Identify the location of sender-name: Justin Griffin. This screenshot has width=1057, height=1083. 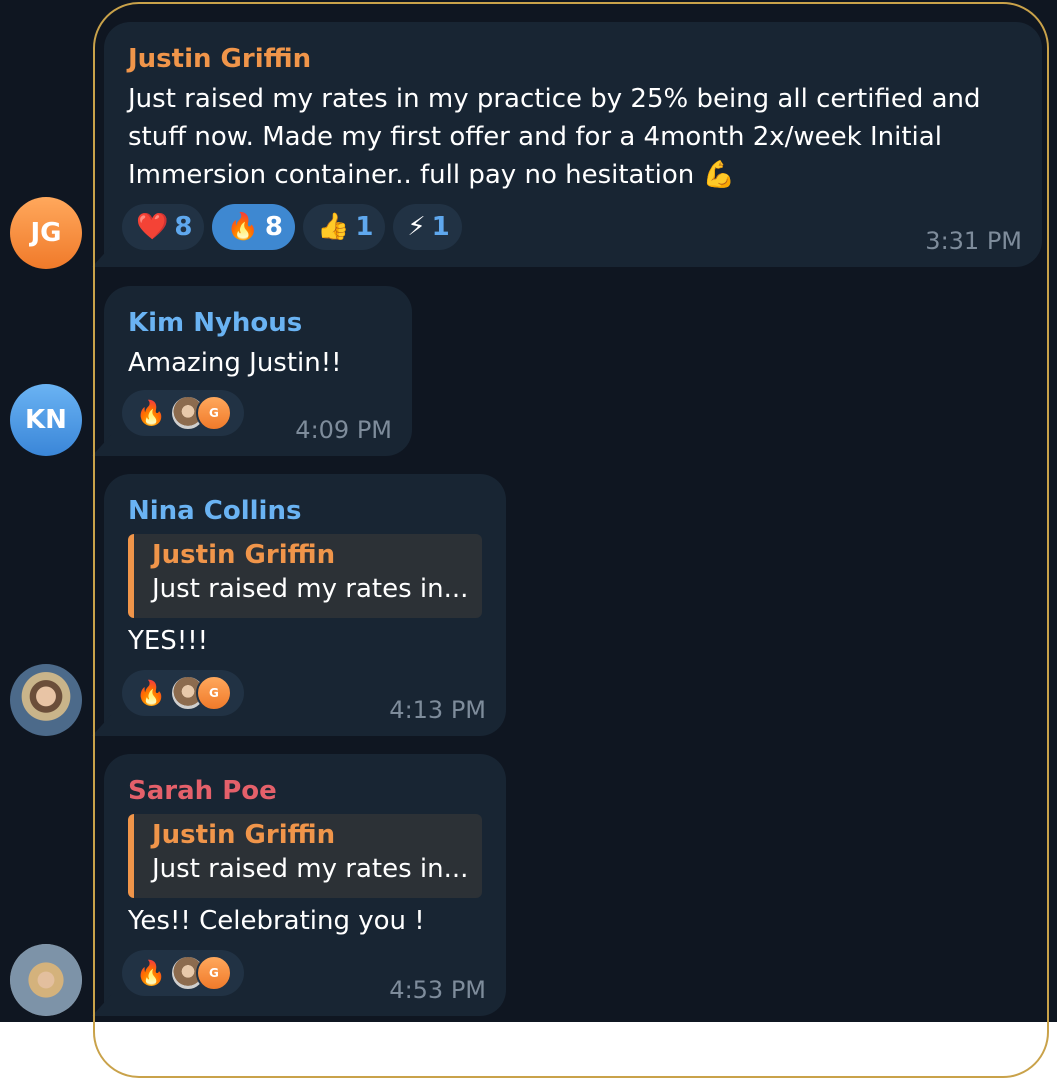
(219, 59).